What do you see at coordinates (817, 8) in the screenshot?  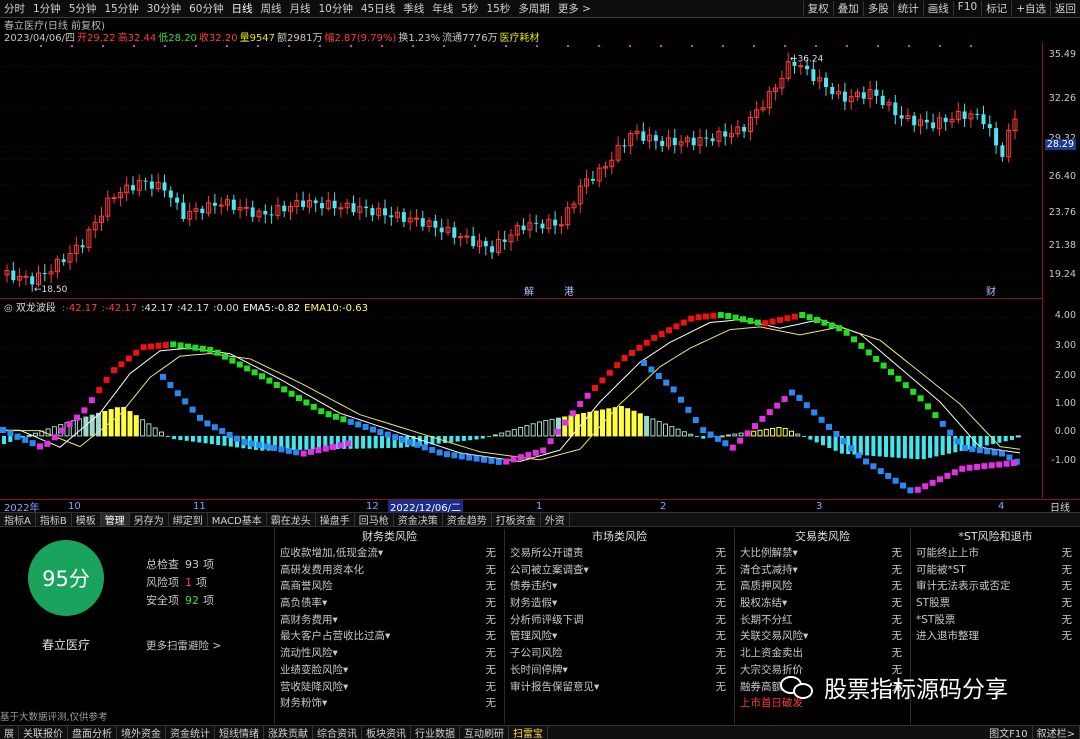 I see `toolbar-button-0: 复权` at bounding box center [817, 8].